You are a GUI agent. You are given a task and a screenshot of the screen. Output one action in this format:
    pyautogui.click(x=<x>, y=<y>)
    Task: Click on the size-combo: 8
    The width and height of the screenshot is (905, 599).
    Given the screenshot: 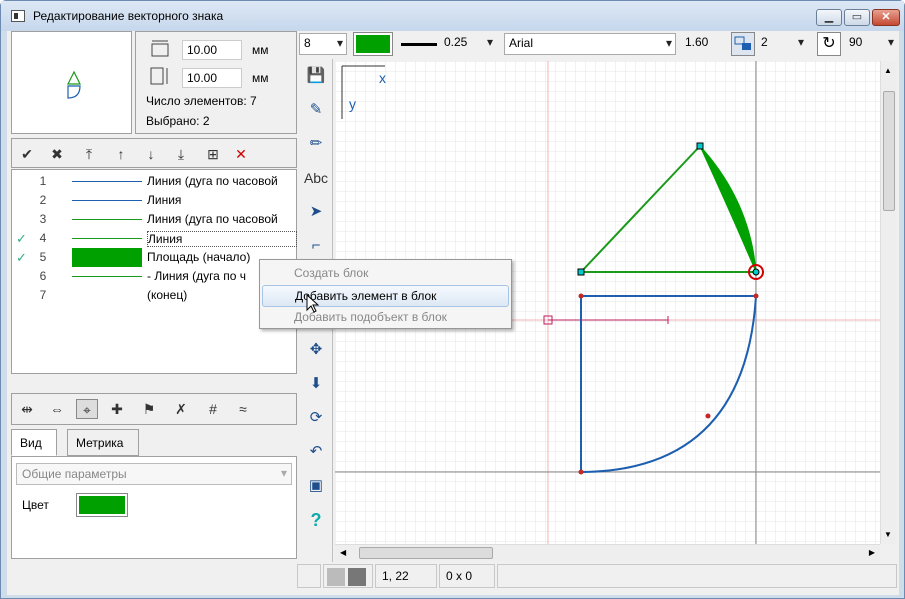 What is the action you would take?
    pyautogui.click(x=323, y=44)
    